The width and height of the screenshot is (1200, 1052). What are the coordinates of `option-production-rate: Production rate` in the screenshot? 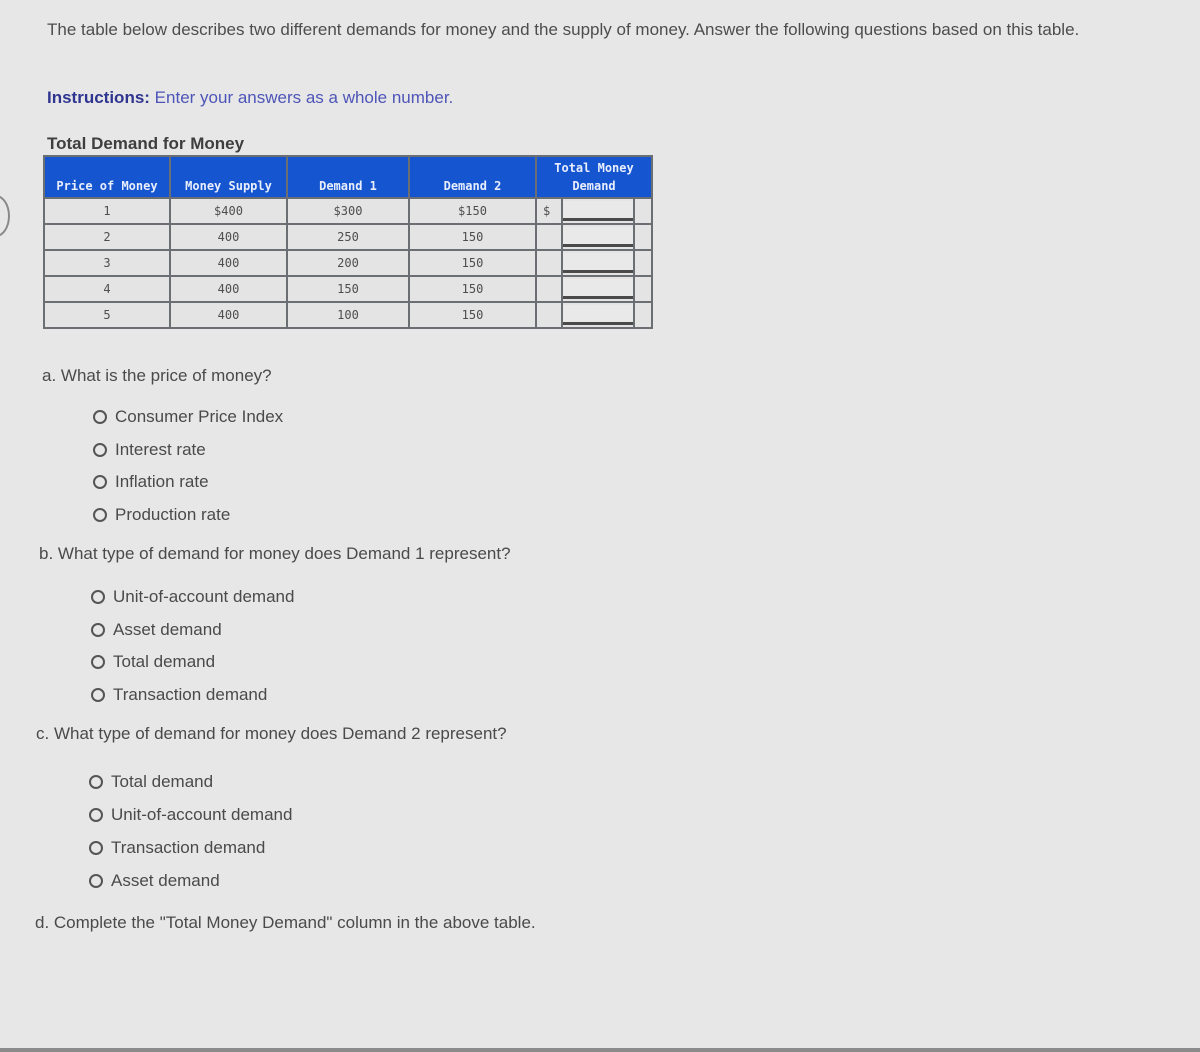 It's located at (188, 515).